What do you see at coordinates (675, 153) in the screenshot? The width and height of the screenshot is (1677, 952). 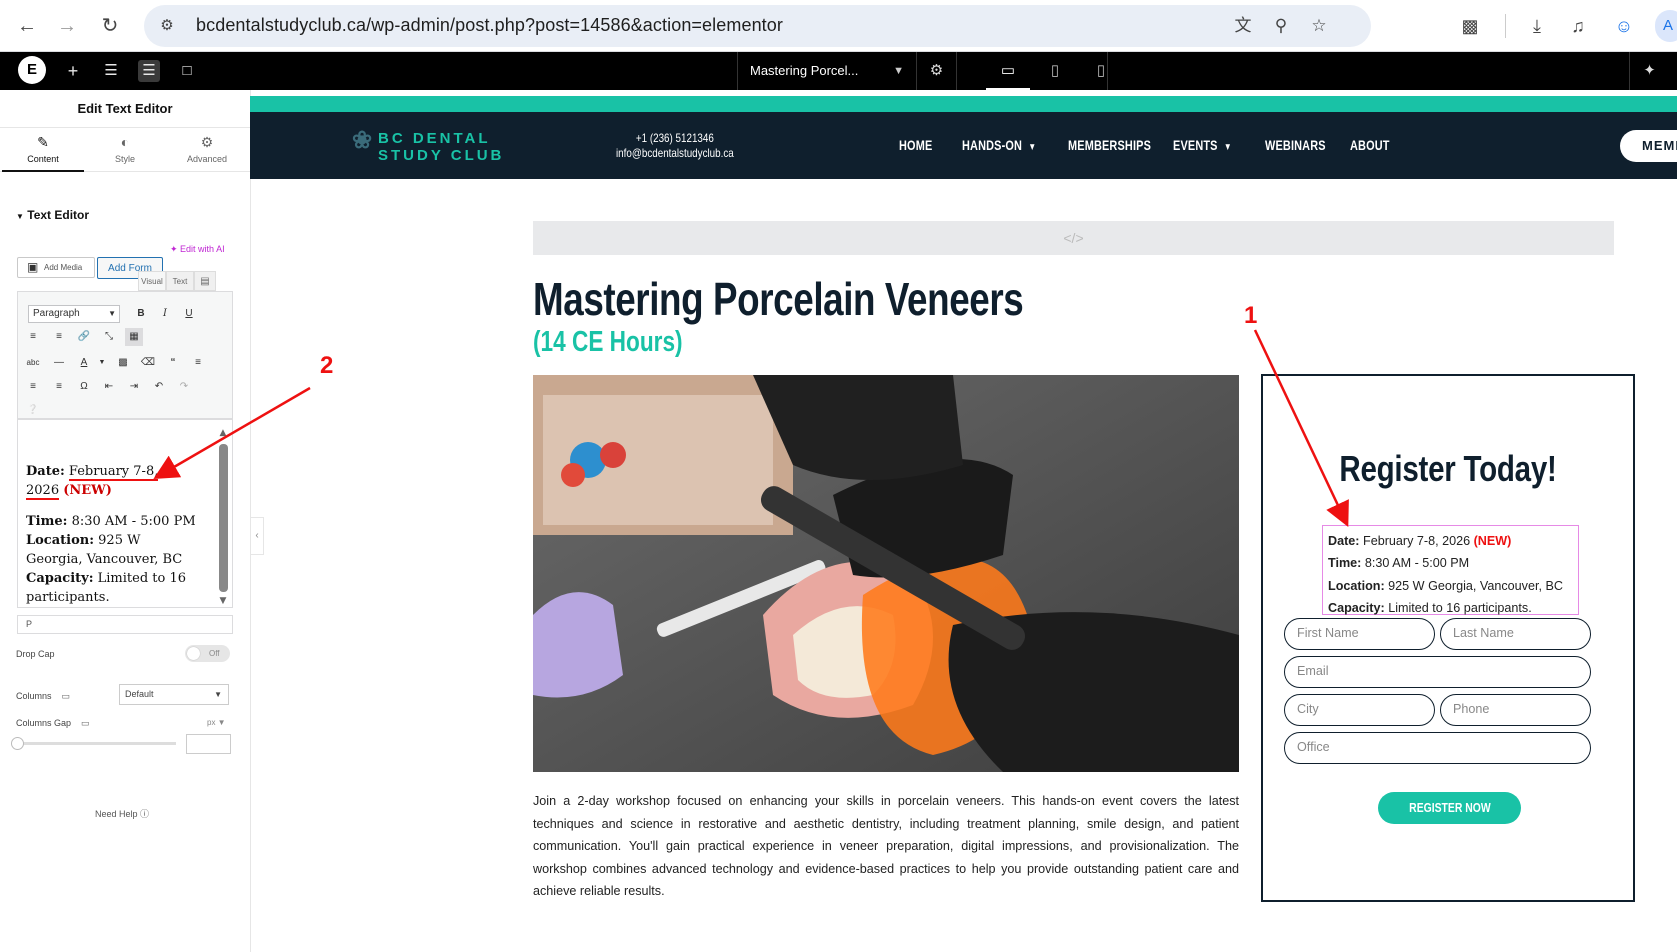 I see `email-address: info@bcdentalstudyclub.ca` at bounding box center [675, 153].